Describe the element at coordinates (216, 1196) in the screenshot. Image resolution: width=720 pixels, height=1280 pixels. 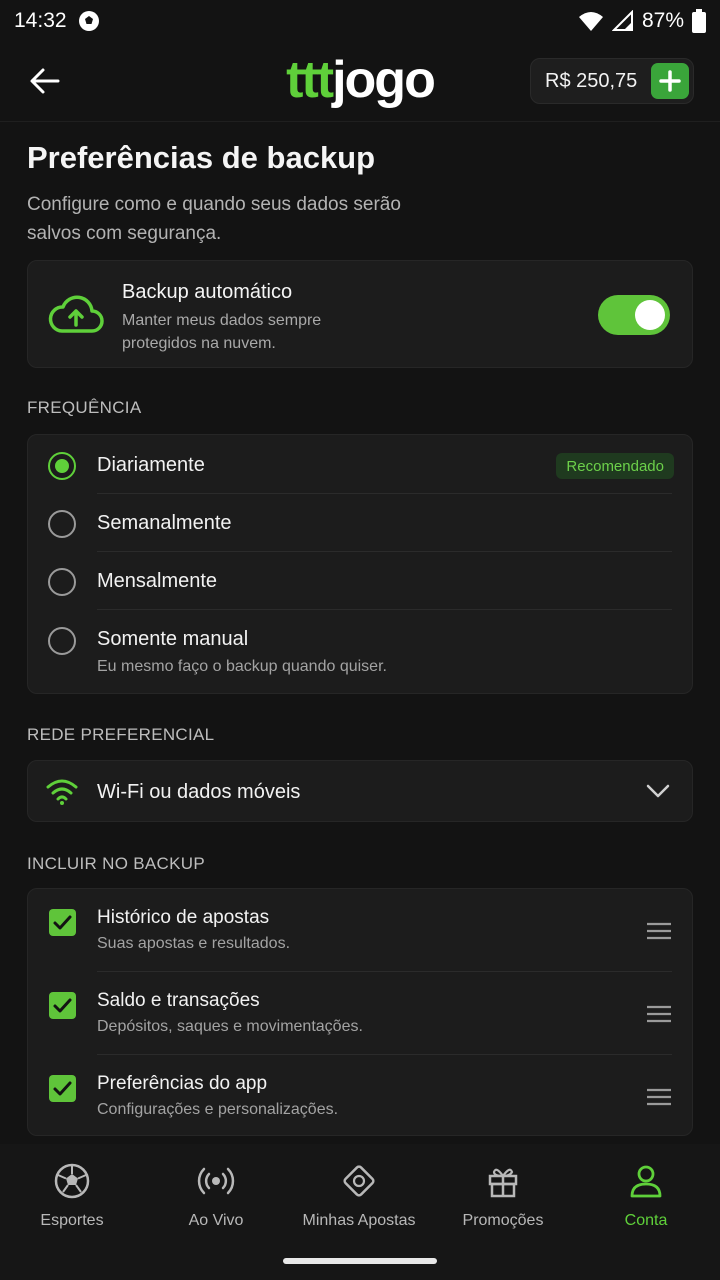
I see `nav-item-ao-vivo: Ao Vivo` at that location.